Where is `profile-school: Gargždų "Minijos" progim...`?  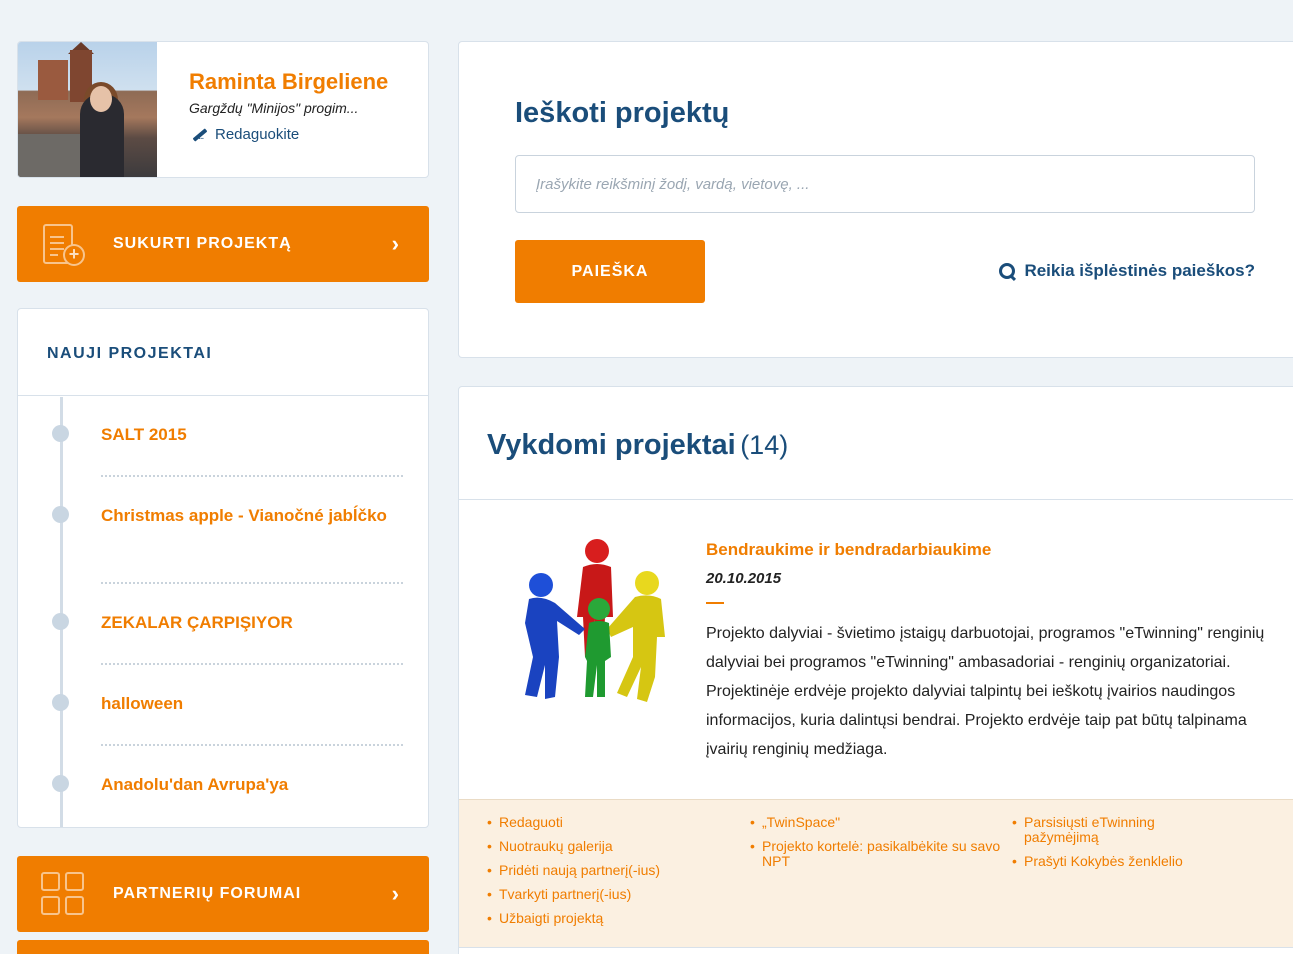 profile-school: Gargždų "Minijos" progim... is located at coordinates (274, 108).